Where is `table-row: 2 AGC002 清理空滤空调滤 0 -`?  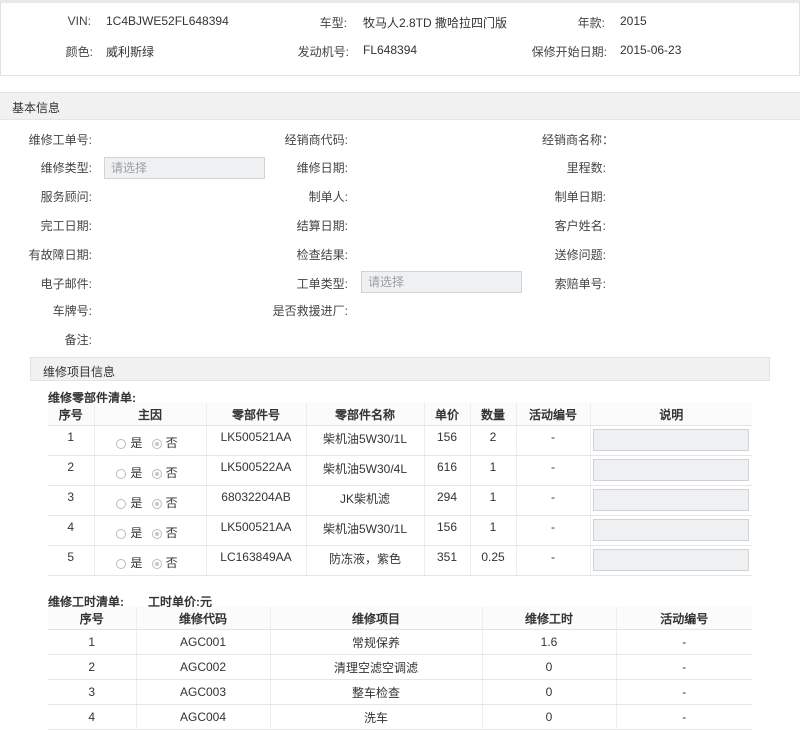
table-row: 2 AGC002 清理空滤空调滤 0 - is located at coordinates (400, 667).